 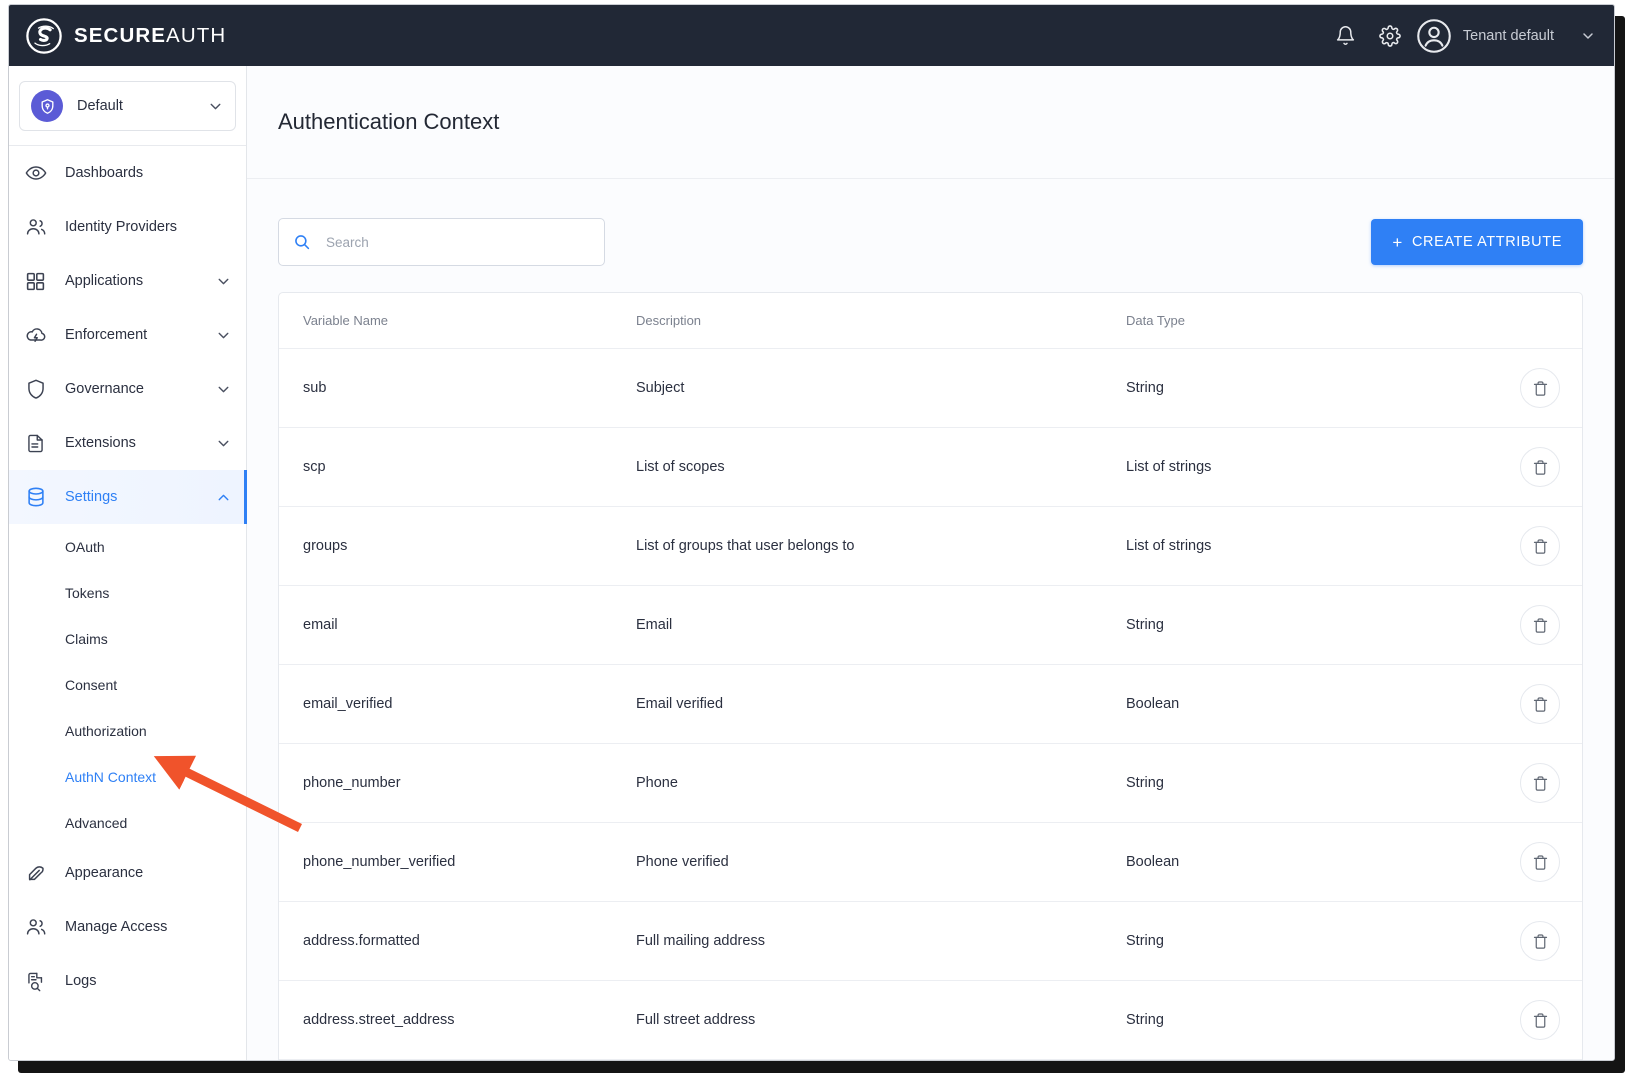 I want to click on sidebar-item-manage-access: Manage Access, so click(x=127, y=927).